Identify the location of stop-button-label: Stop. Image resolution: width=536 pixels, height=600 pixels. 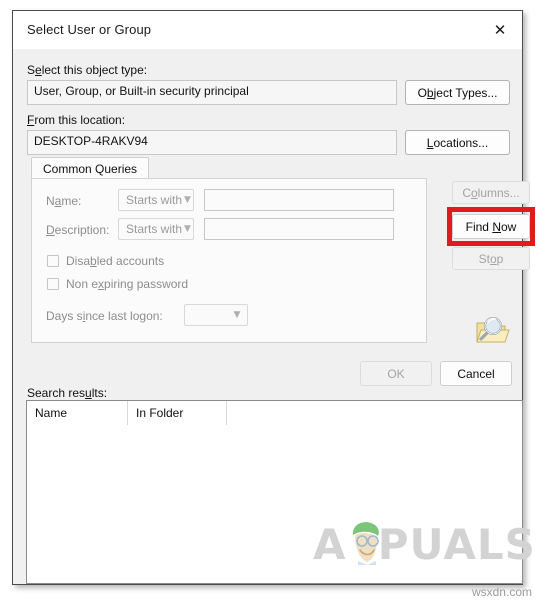
(491, 258).